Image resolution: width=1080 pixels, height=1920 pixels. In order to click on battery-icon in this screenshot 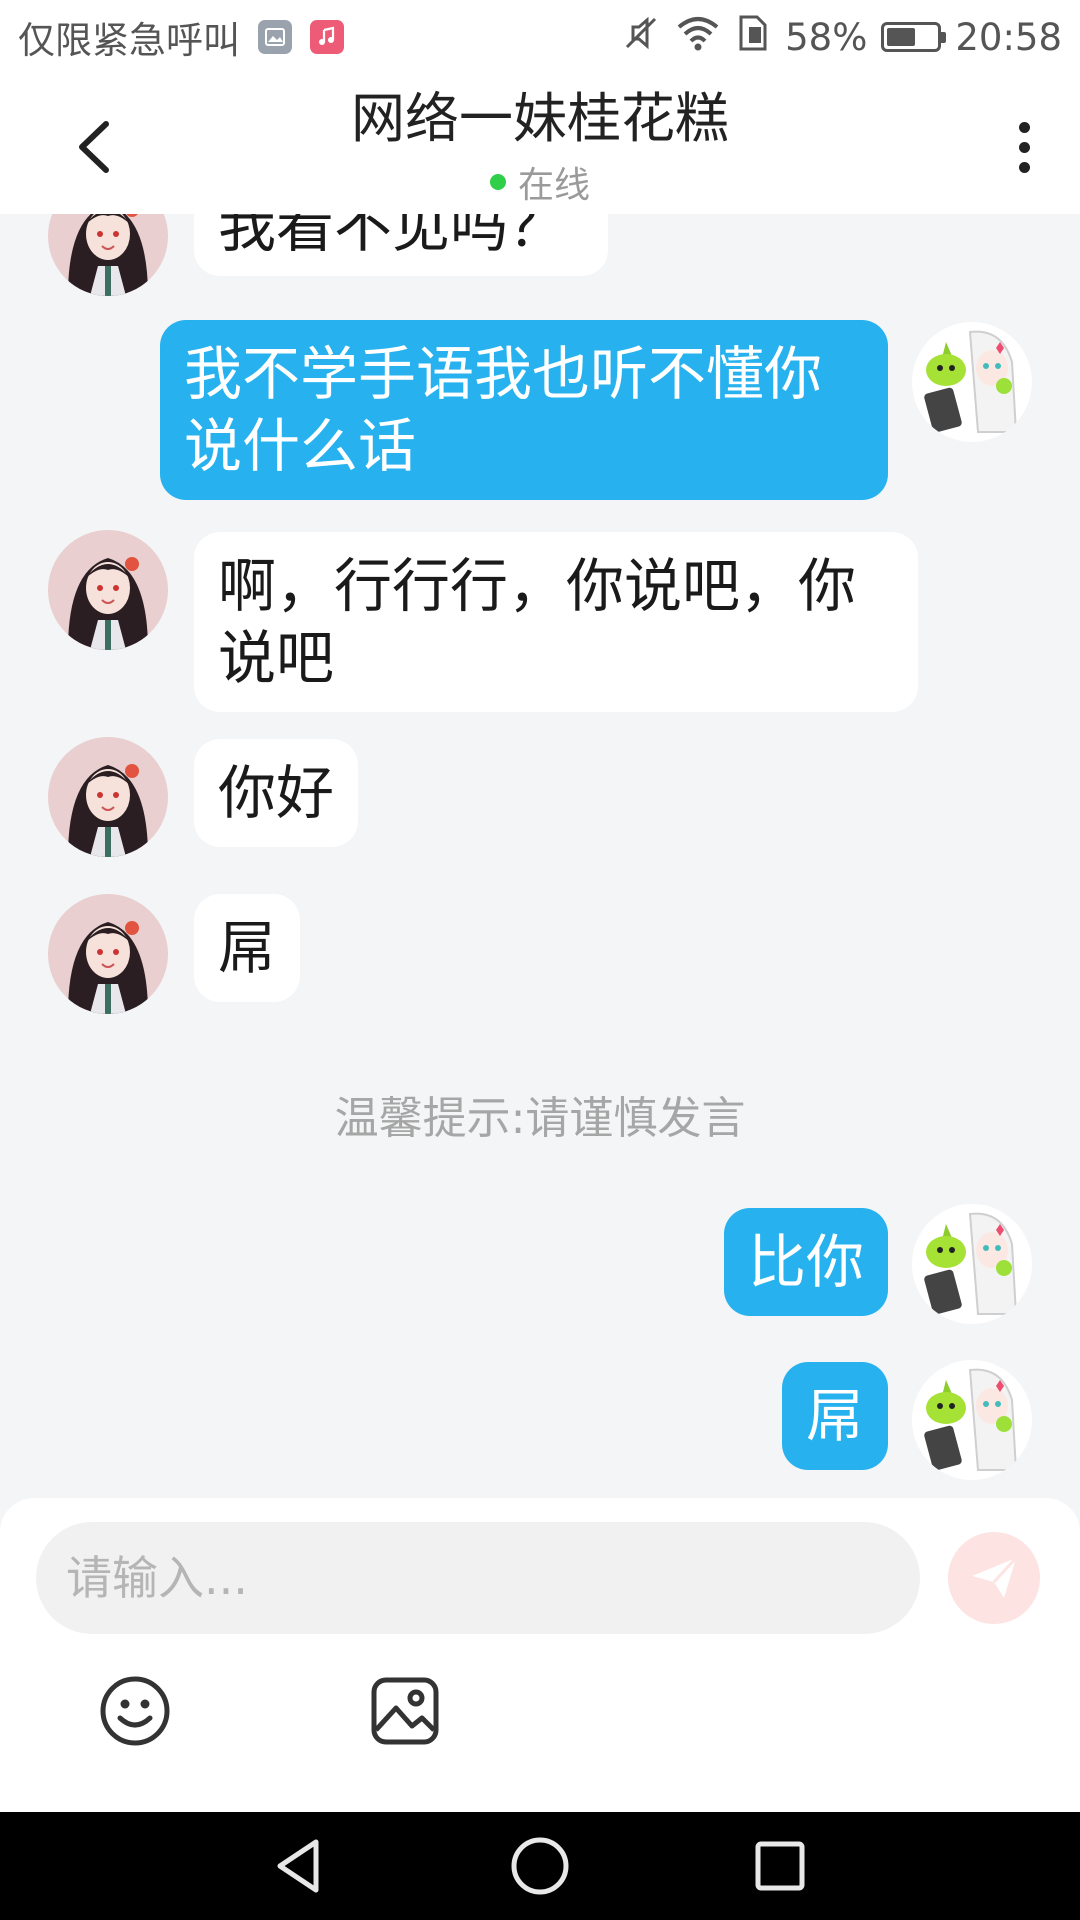, I will do `click(914, 37)`.